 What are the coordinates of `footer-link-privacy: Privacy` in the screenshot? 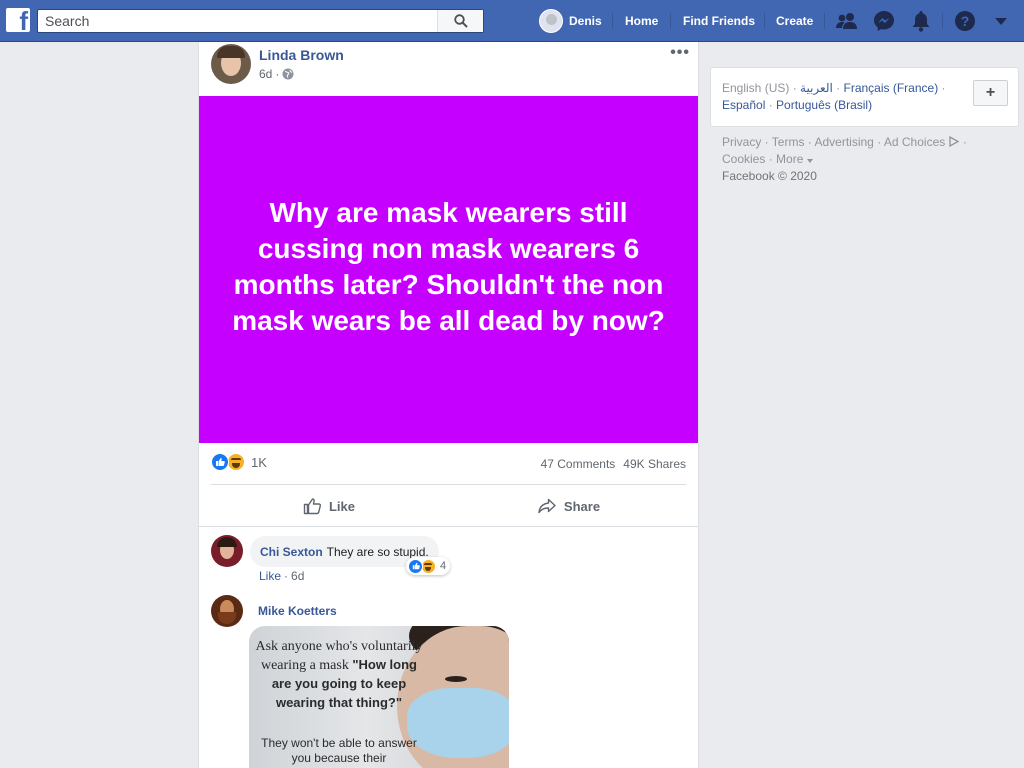 It's located at (741, 142).